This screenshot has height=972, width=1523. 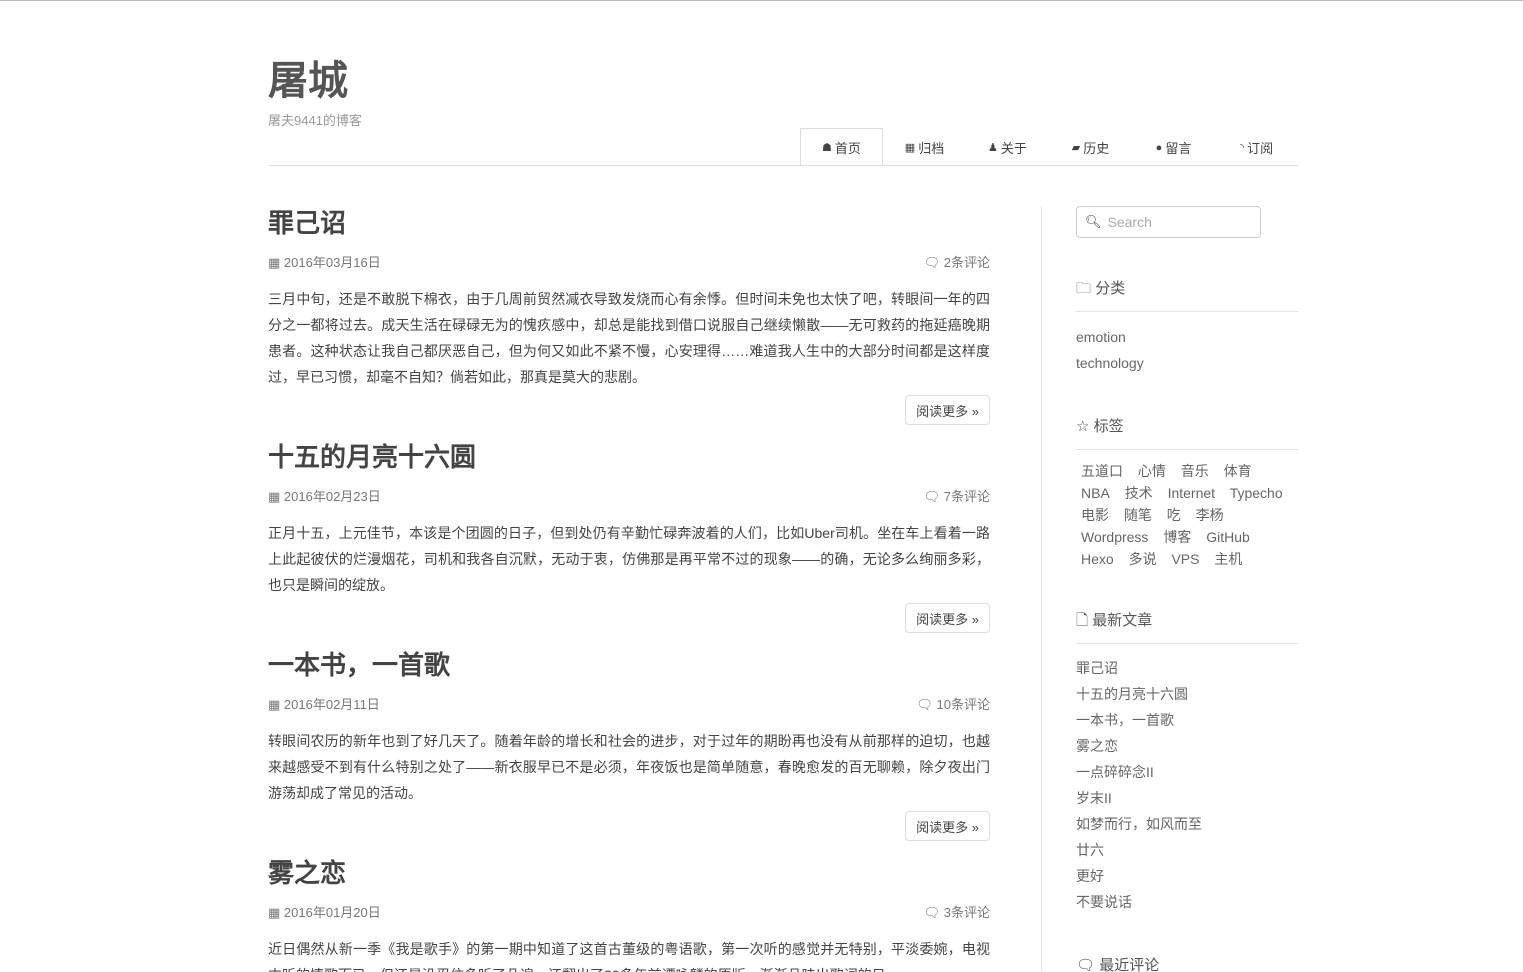 What do you see at coordinates (324, 262) in the screenshot?
I see `post-date: ▦ 2016年03月16日` at bounding box center [324, 262].